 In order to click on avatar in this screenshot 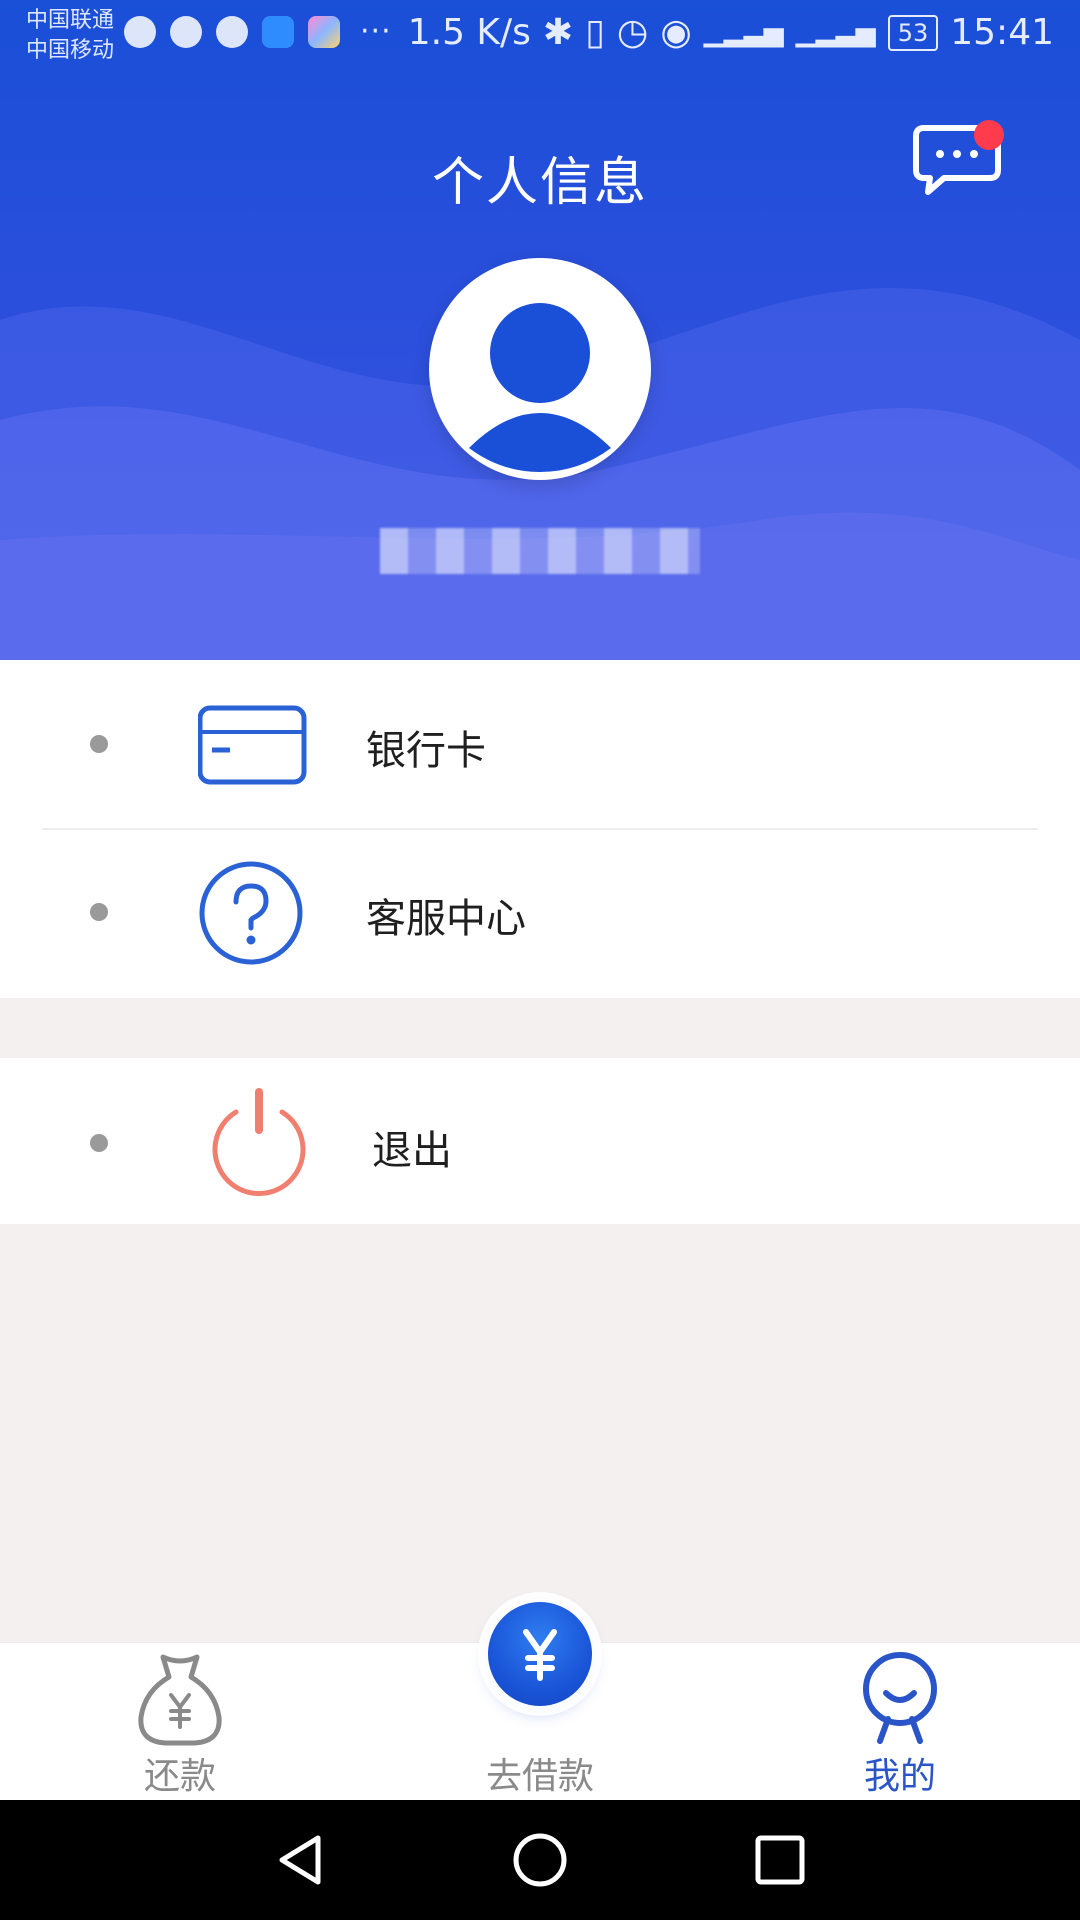, I will do `click(540, 369)`.